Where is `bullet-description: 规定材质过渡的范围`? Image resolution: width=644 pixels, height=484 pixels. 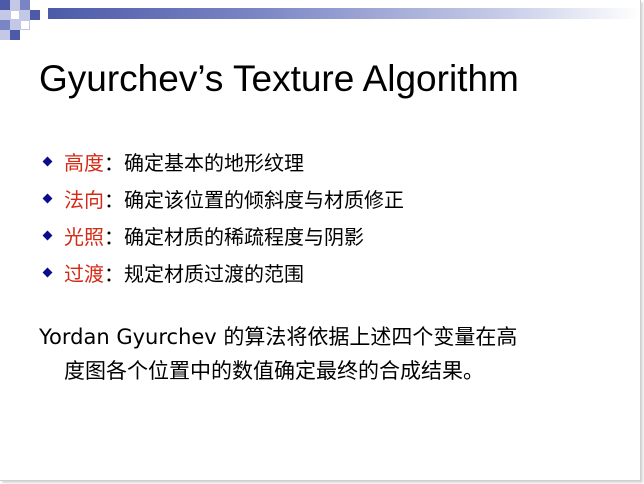
bullet-description: 规定材质过渡的范围 is located at coordinates (214, 274).